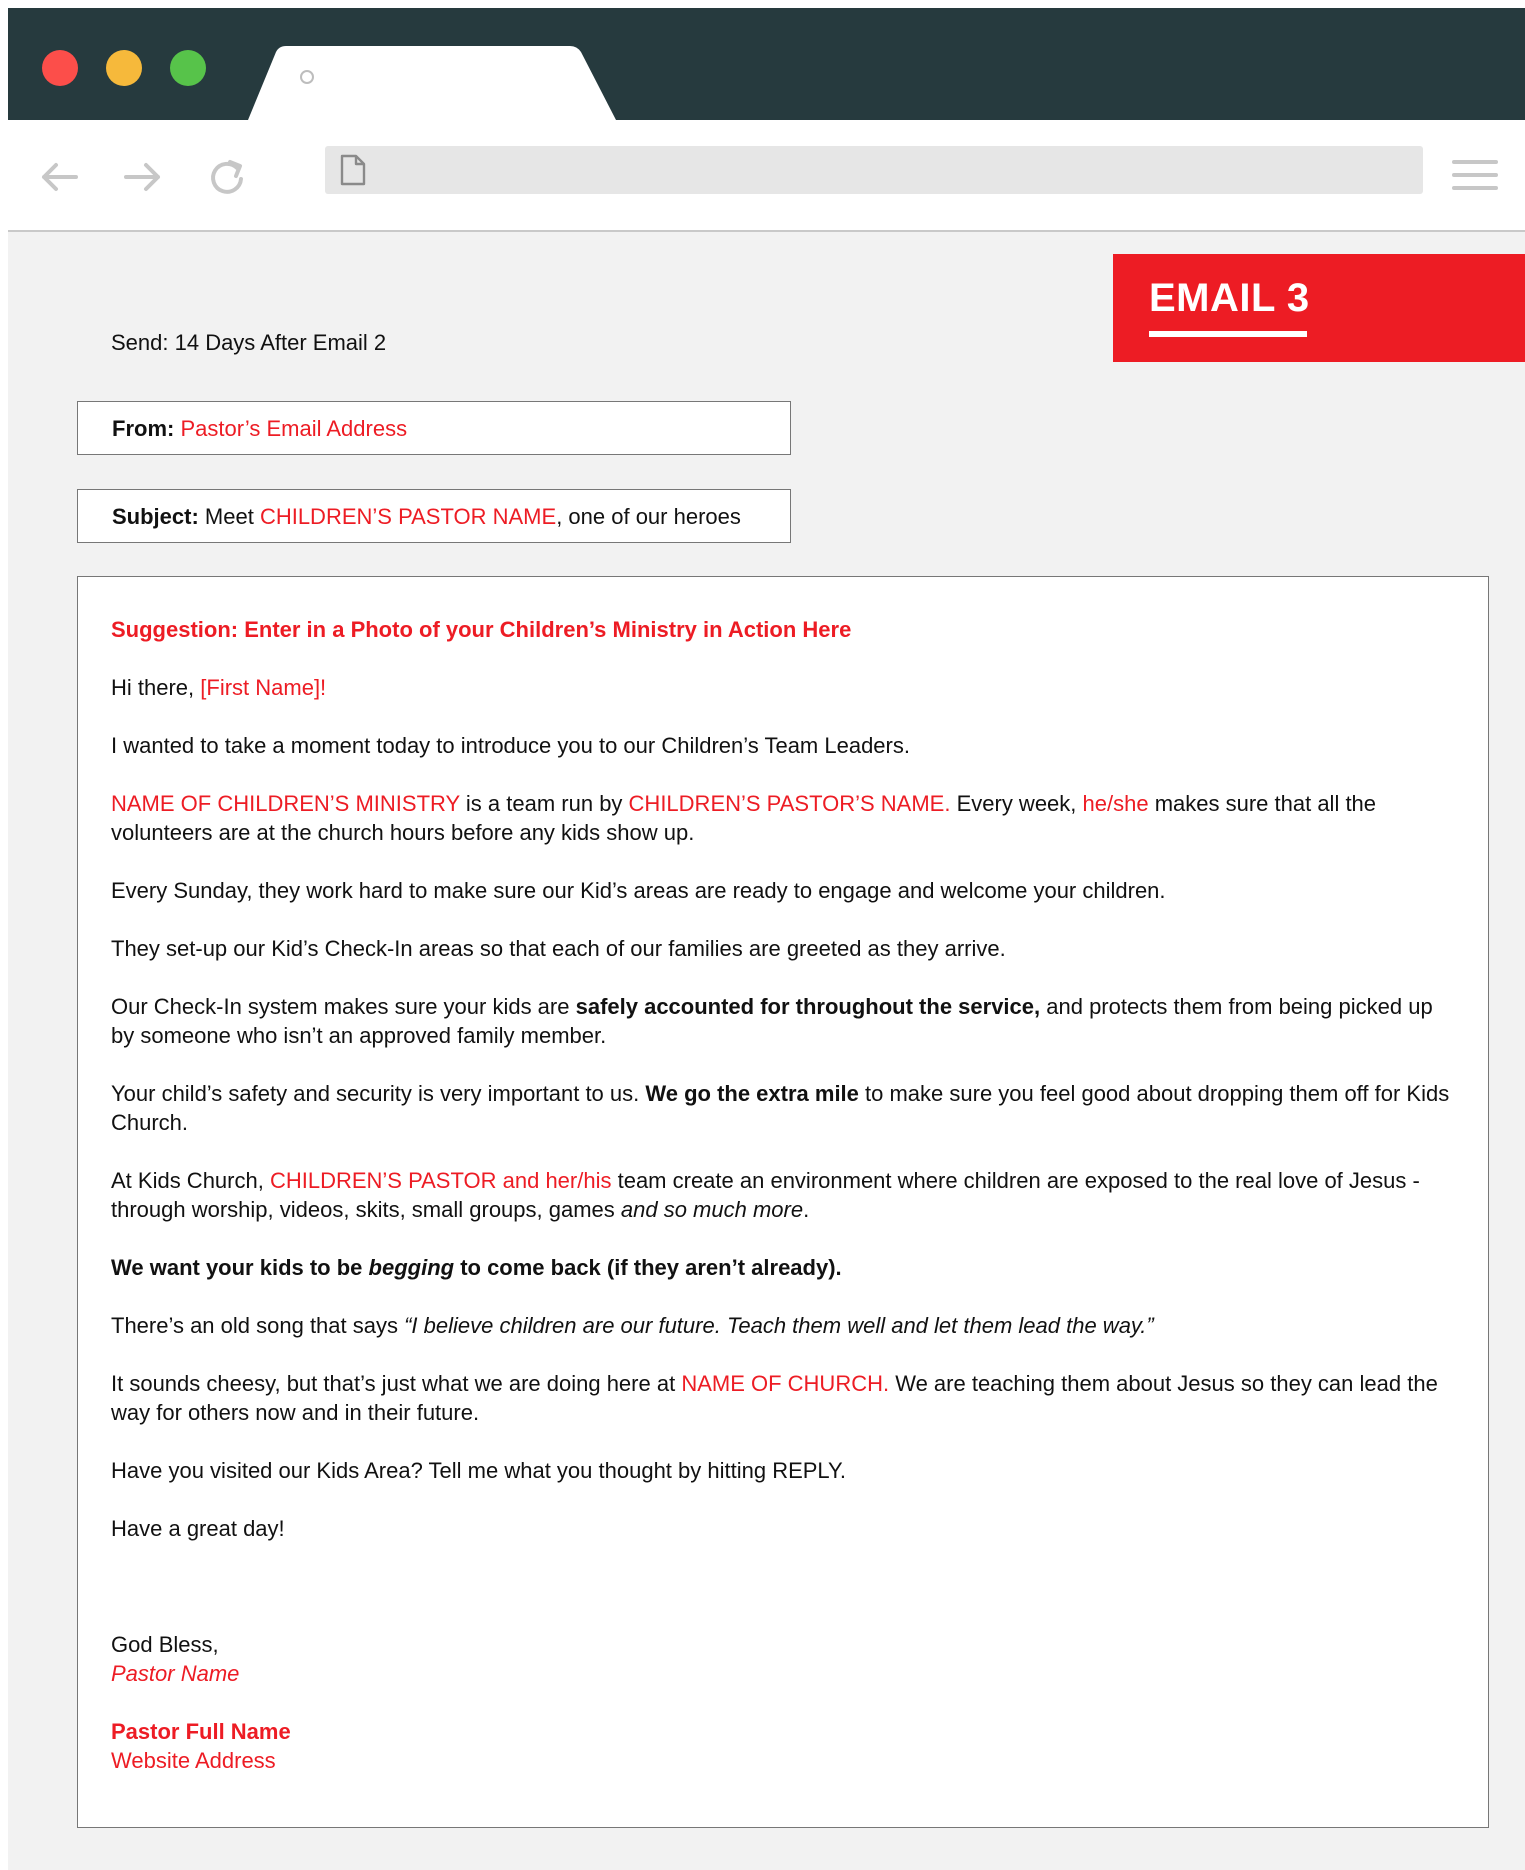 This screenshot has width=1525, height=1870. I want to click on send-schedule: Send: 14 Days After Email 2, so click(249, 342).